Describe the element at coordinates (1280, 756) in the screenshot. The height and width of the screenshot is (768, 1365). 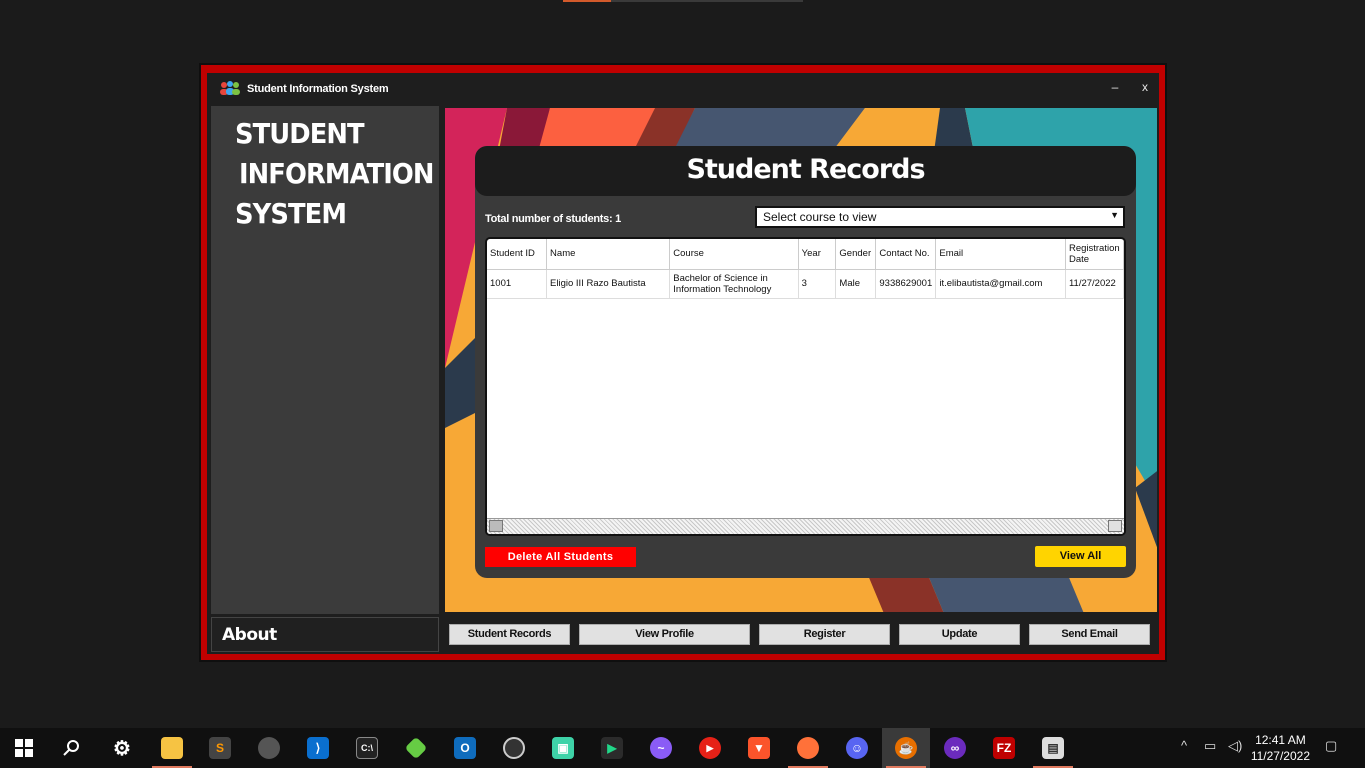
I see `clock-date: 11/27/2022` at that location.